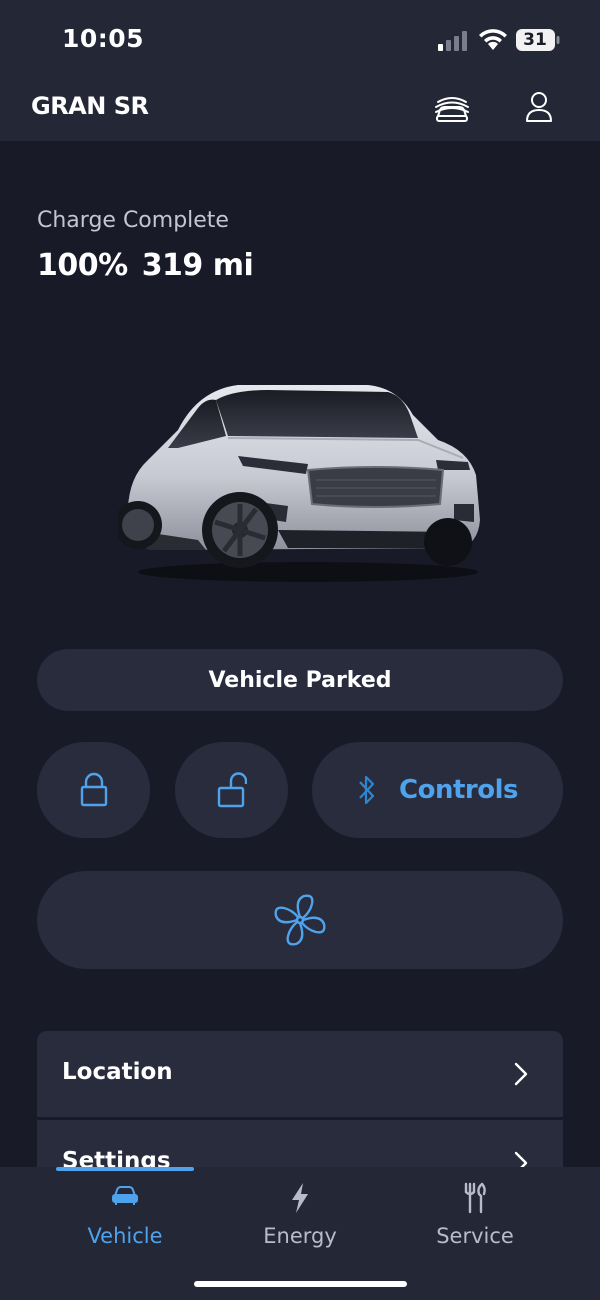 This screenshot has width=600, height=1300. I want to click on tab-label: Energy, so click(300, 1236).